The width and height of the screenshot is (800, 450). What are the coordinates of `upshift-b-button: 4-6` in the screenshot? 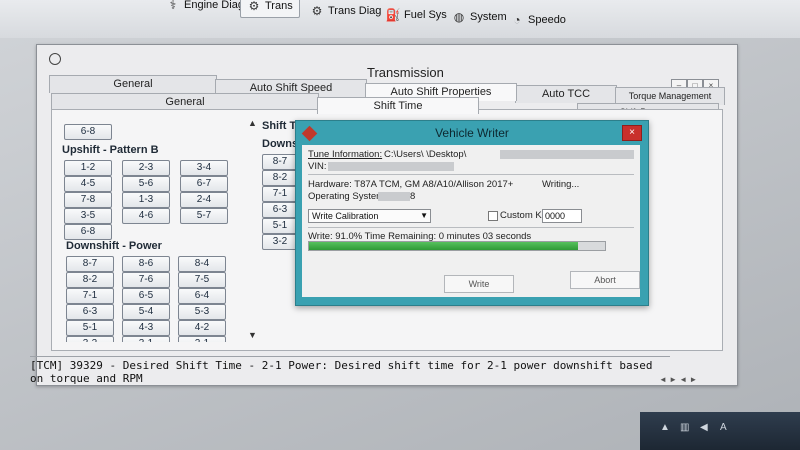 It's located at (146, 216).